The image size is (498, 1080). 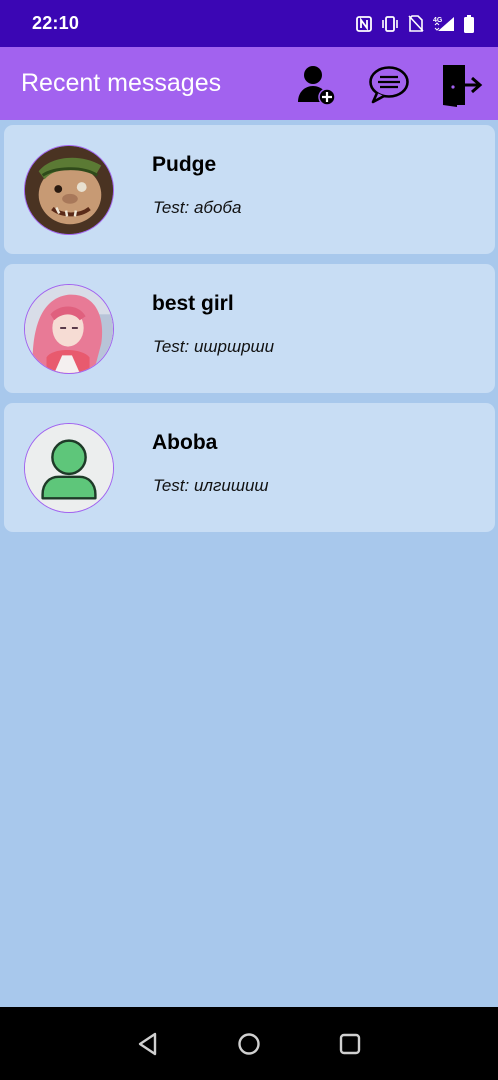 I want to click on recents-icon, so click(x=350, y=1044).